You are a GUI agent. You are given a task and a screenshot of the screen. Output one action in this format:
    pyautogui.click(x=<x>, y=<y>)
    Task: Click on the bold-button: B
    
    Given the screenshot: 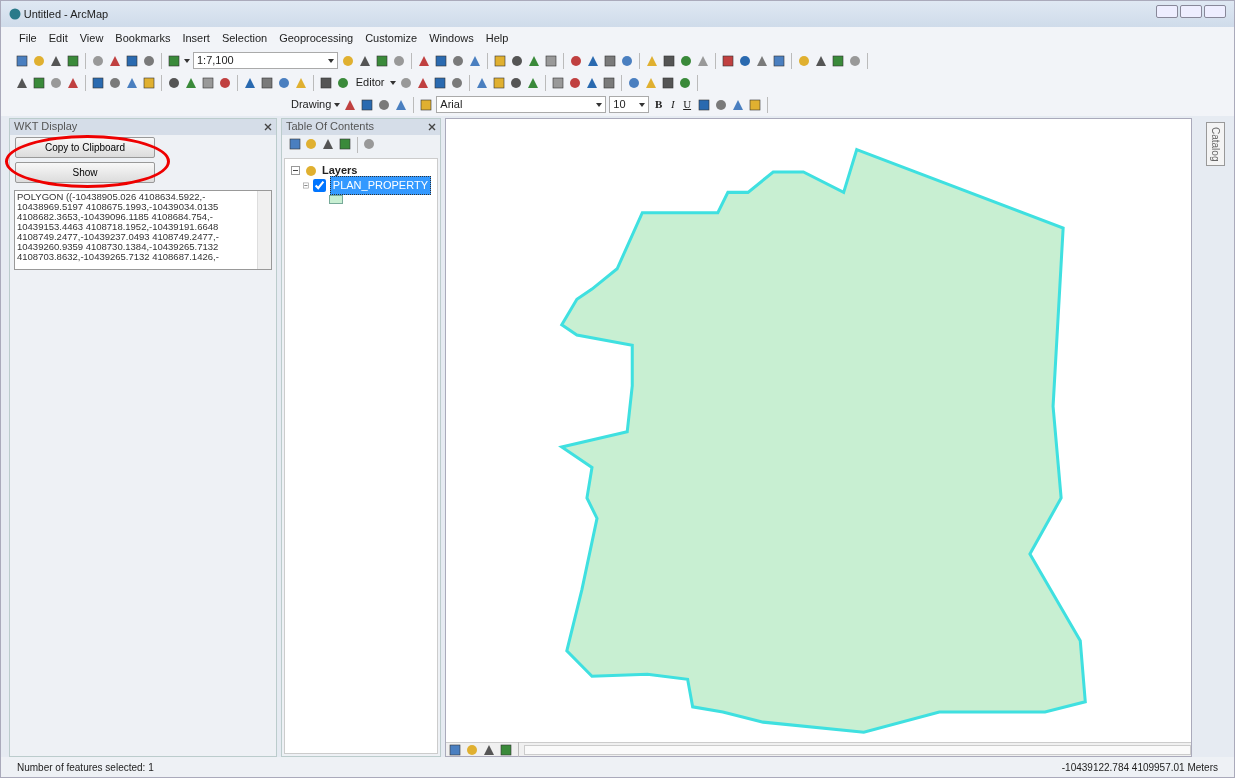 What is the action you would take?
    pyautogui.click(x=659, y=104)
    